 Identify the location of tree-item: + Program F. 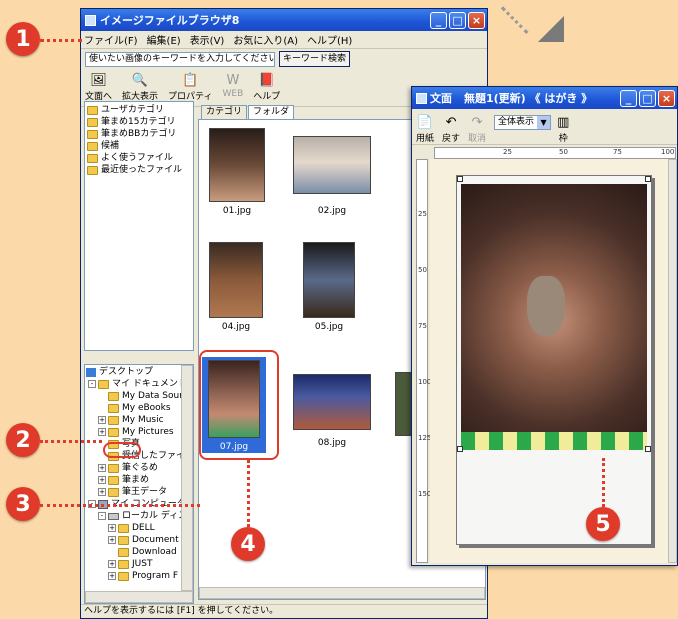
(139, 576).